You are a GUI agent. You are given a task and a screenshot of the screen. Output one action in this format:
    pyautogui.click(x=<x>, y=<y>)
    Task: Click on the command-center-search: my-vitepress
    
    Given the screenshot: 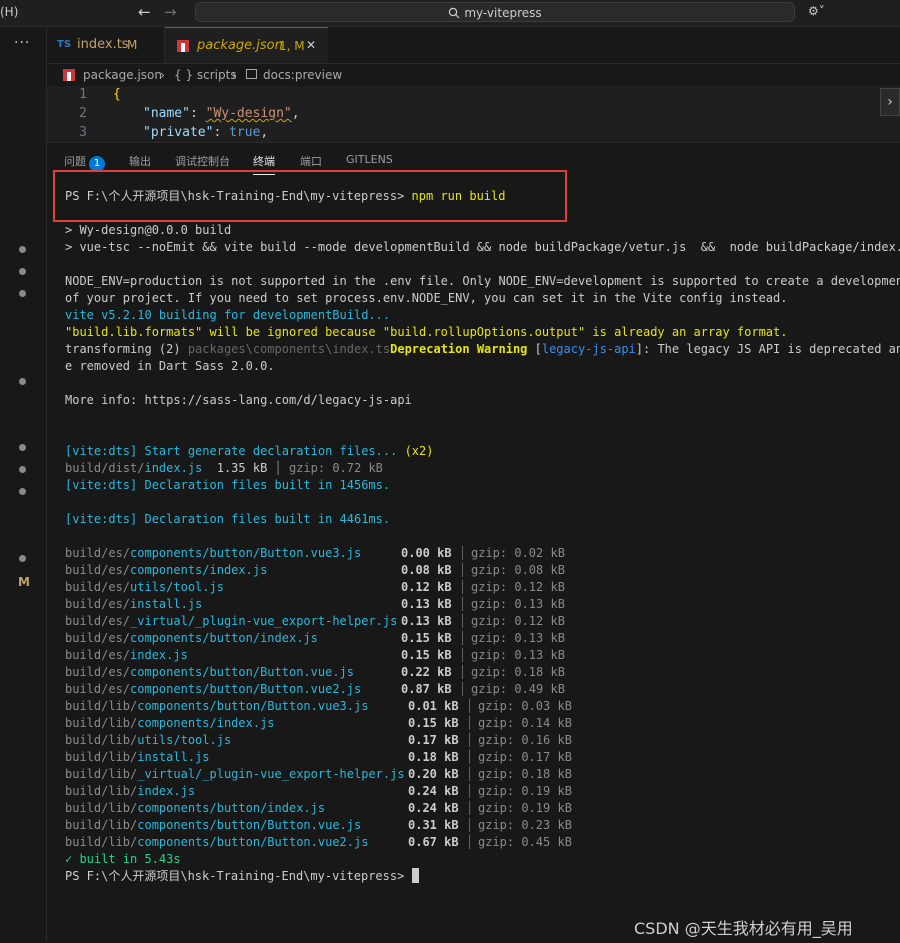 What is the action you would take?
    pyautogui.click(x=495, y=12)
    